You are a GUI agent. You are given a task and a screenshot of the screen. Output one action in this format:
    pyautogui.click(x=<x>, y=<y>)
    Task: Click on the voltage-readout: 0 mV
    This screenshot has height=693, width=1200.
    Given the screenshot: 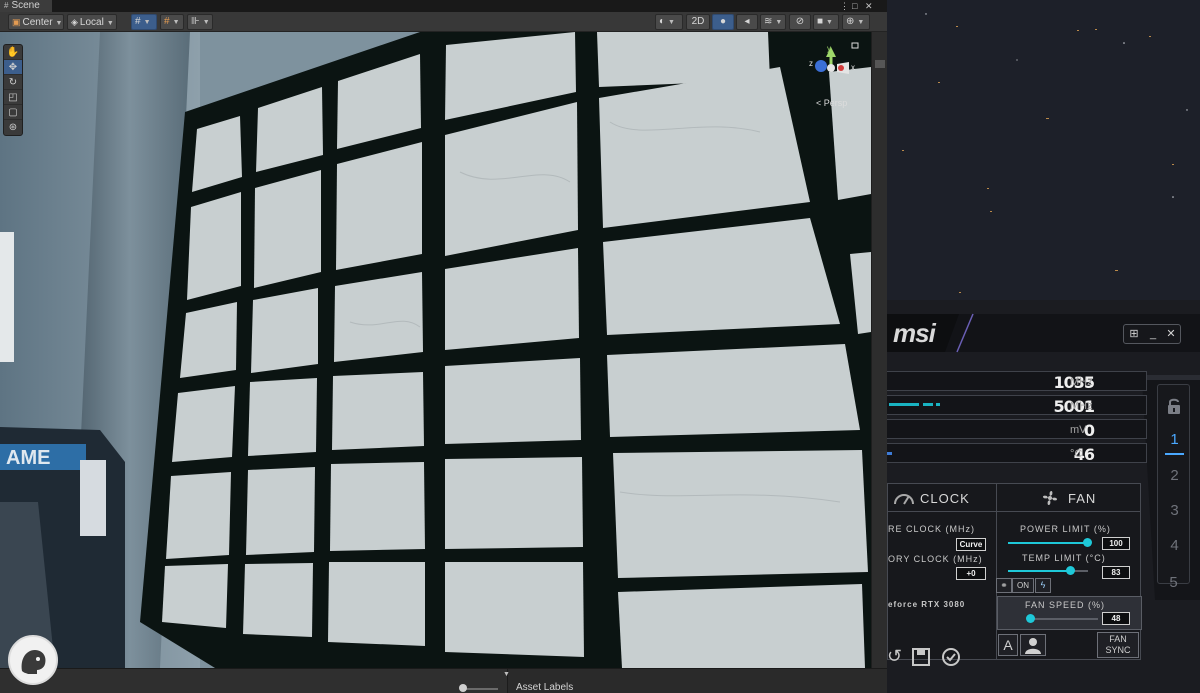 What is the action you would take?
    pyautogui.click(x=1017, y=429)
    